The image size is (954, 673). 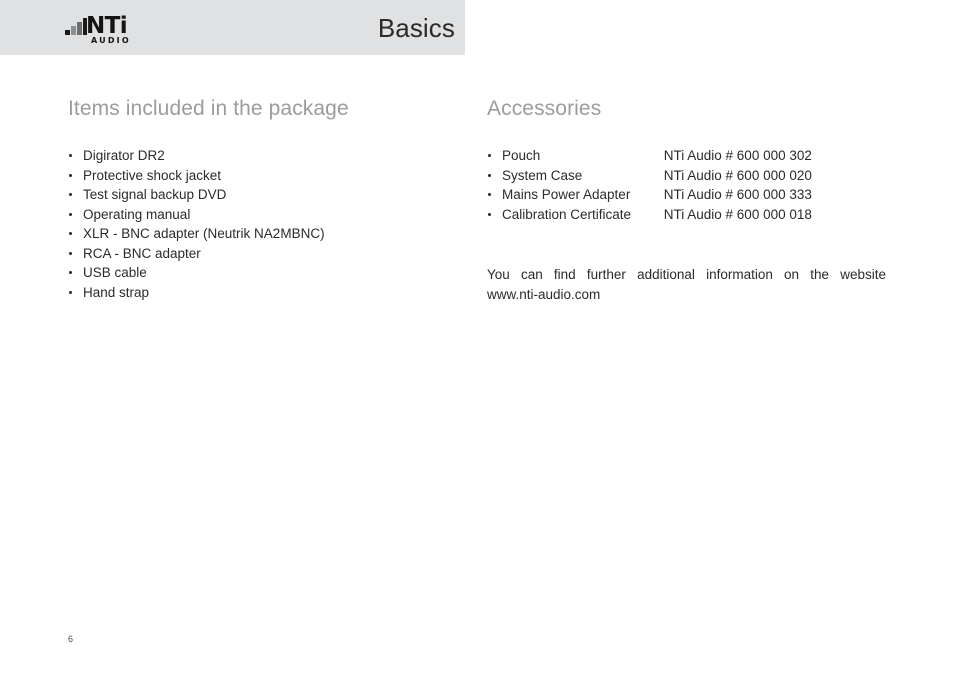 What do you see at coordinates (71, 639) in the screenshot?
I see `page-number: 6` at bounding box center [71, 639].